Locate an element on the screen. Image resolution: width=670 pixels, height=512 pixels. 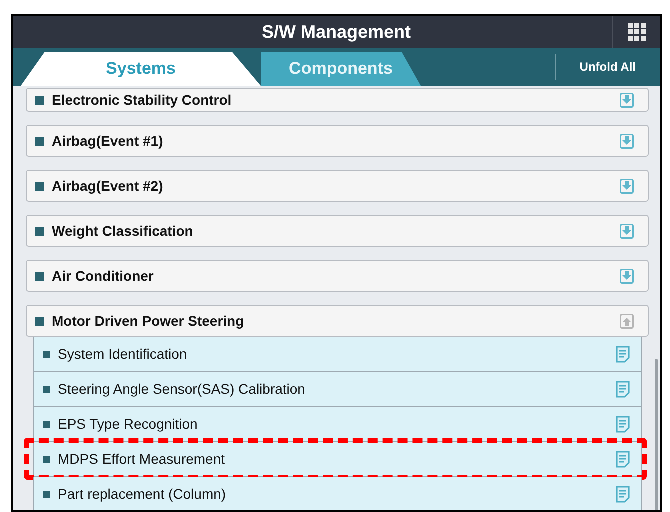
group-label: Motor Driven Power Steering is located at coordinates (149, 321).